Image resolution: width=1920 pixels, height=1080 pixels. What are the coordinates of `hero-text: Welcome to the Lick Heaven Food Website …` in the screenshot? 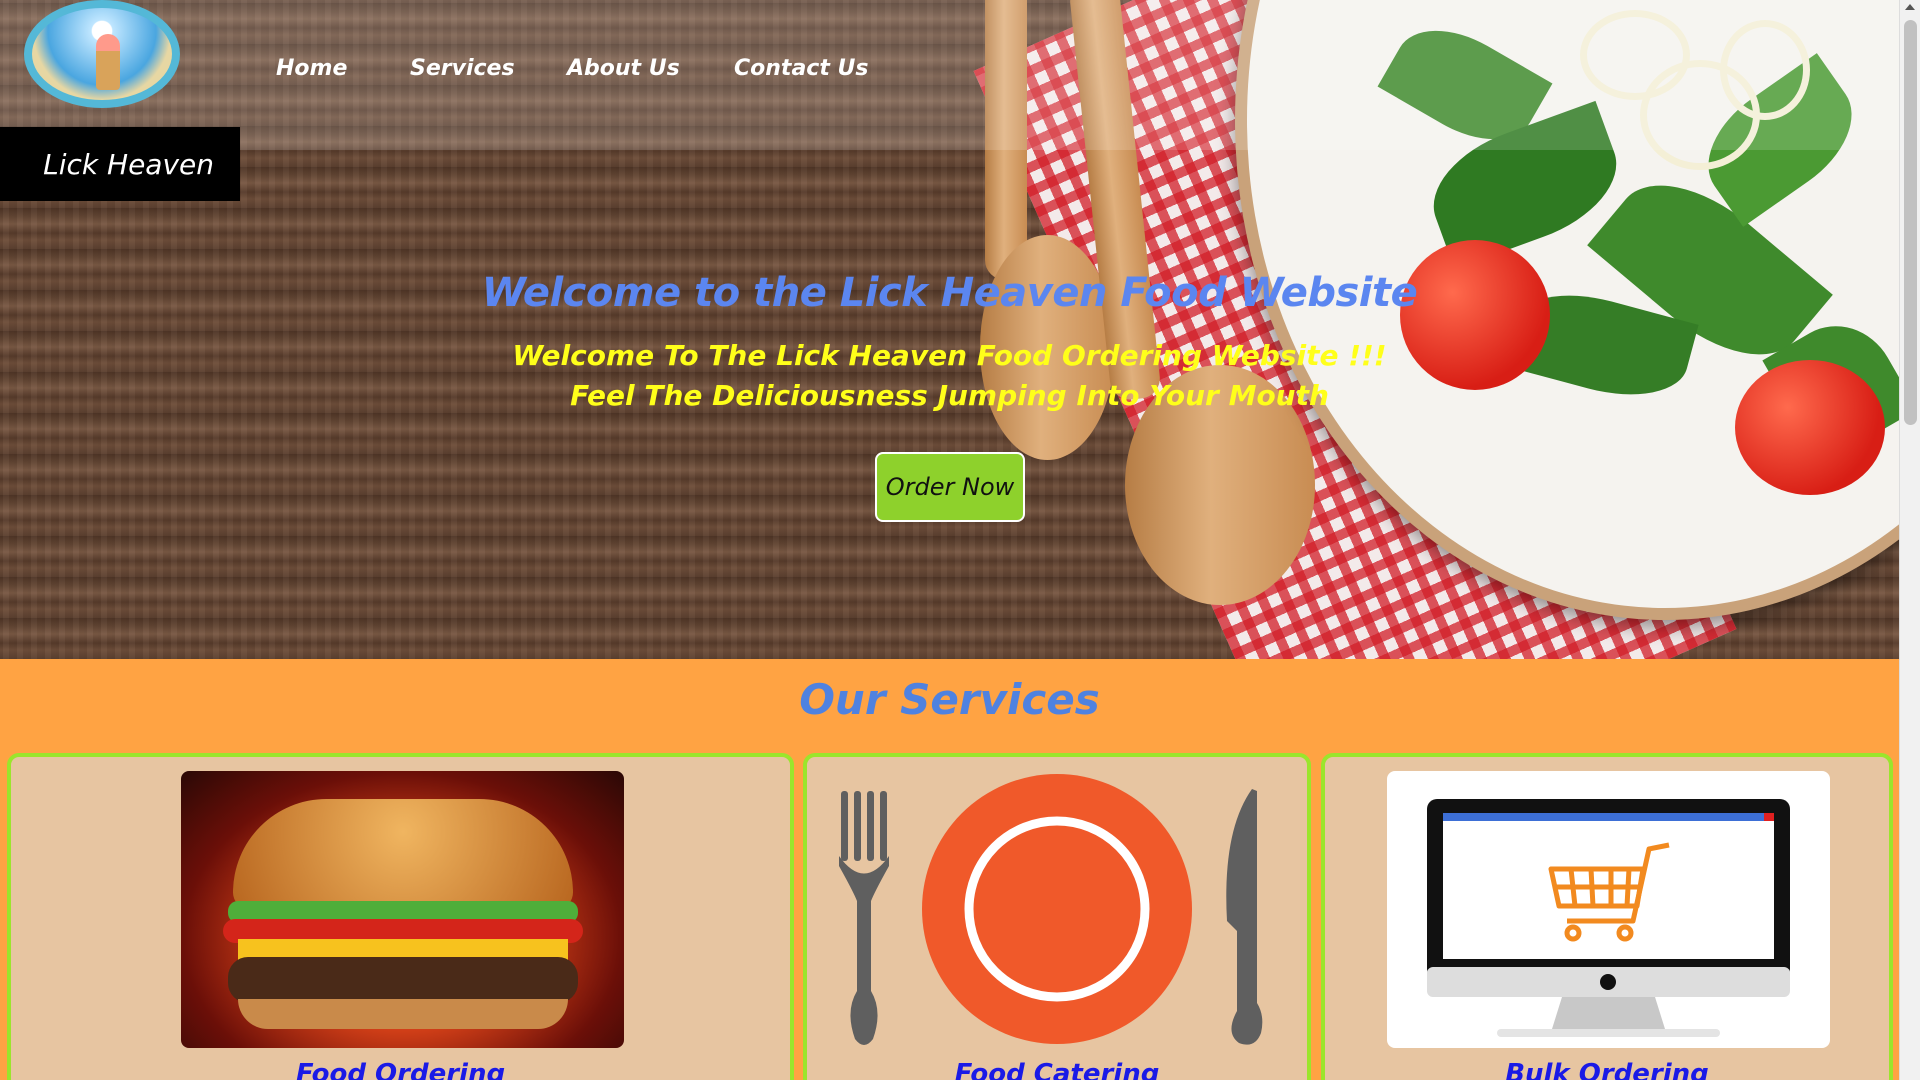 It's located at (949, 343).